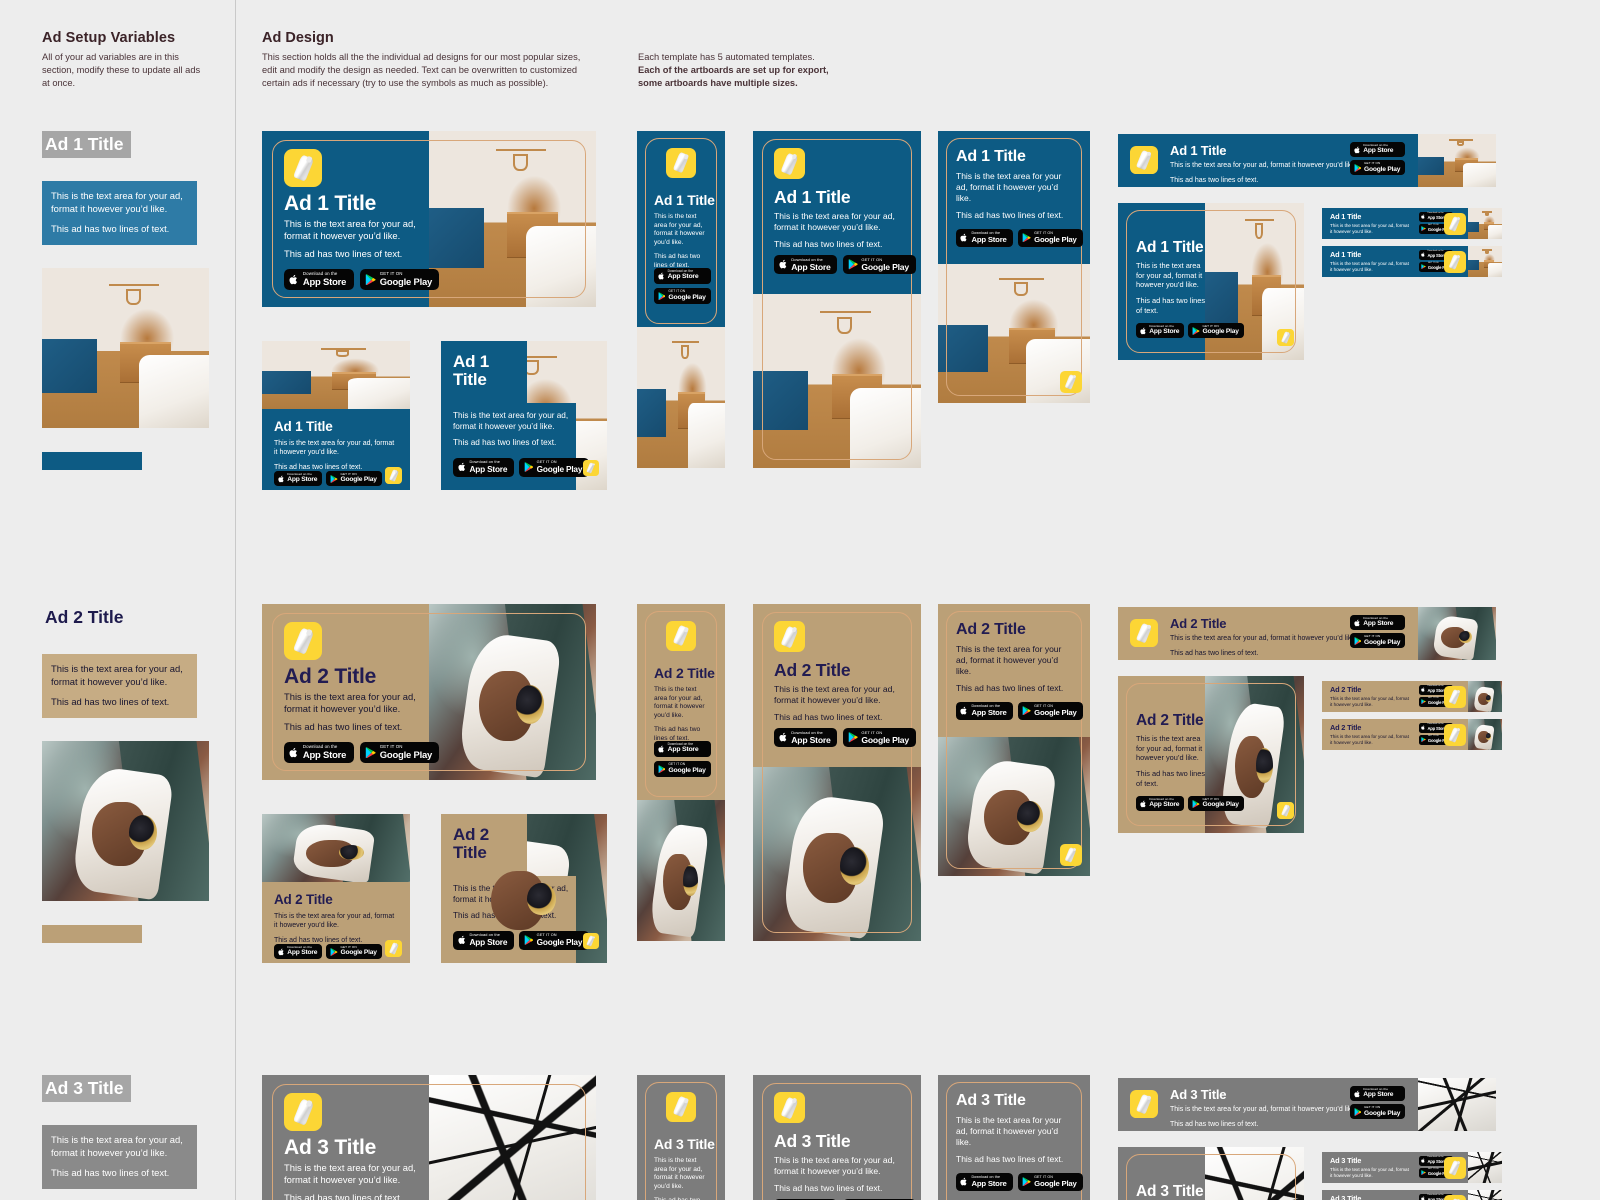 This screenshot has height=1200, width=1600. I want to click on ad-title: Ad 2 Title, so click(330, 676).